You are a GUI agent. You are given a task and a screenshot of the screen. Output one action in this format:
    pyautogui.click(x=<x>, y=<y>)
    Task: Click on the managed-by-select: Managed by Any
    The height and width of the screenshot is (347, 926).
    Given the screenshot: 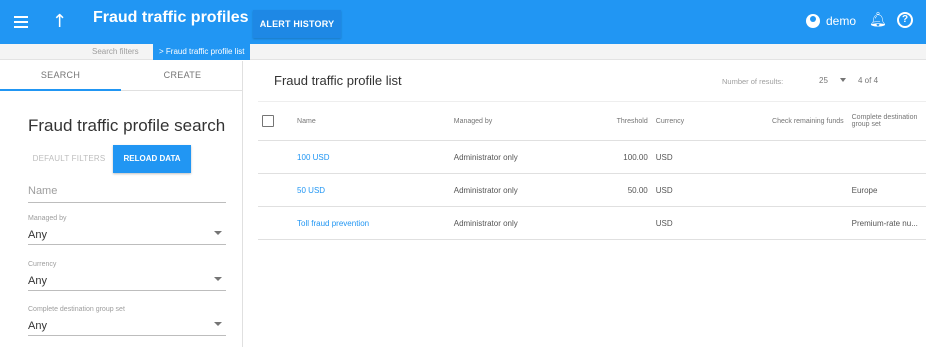 What is the action you would take?
    pyautogui.click(x=127, y=230)
    